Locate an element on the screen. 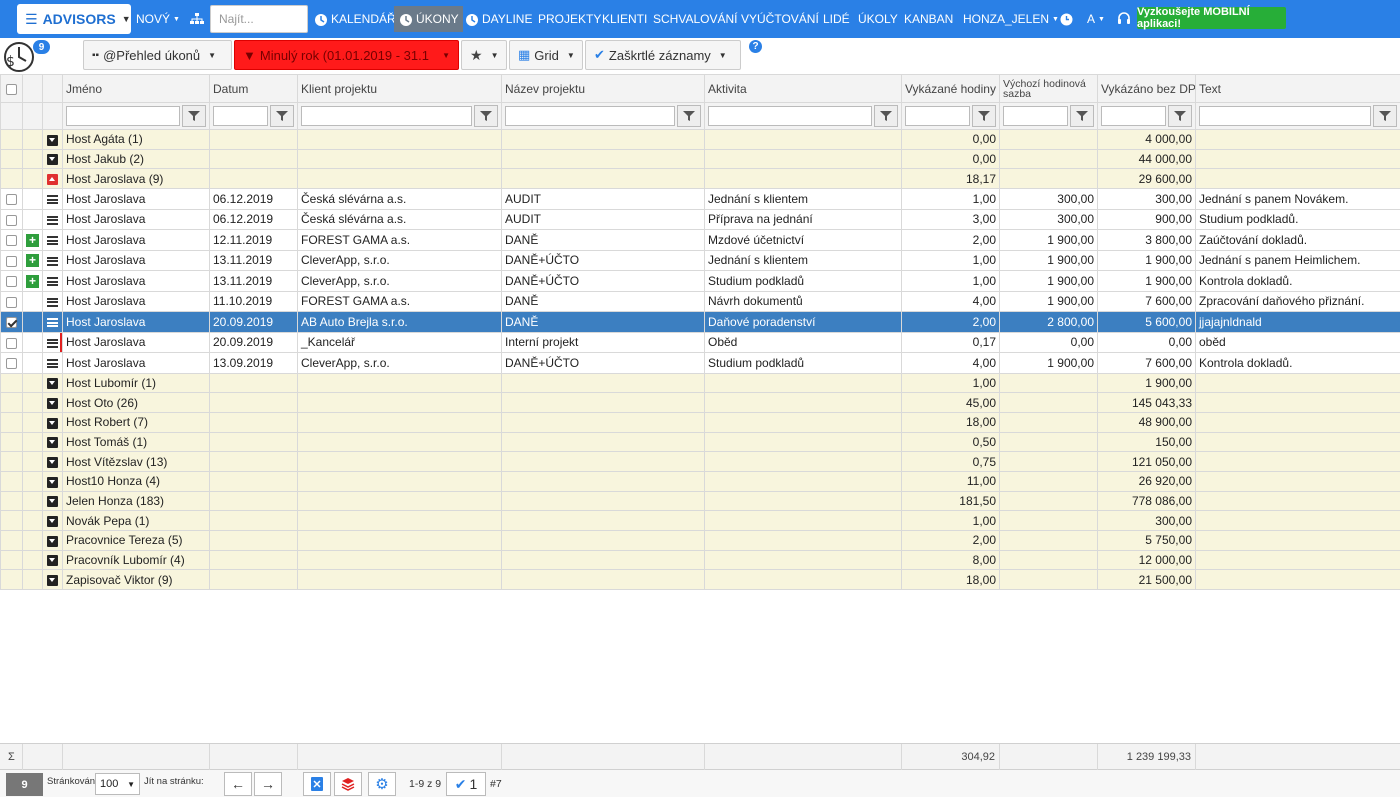  filter-input-hours is located at coordinates (937, 116).